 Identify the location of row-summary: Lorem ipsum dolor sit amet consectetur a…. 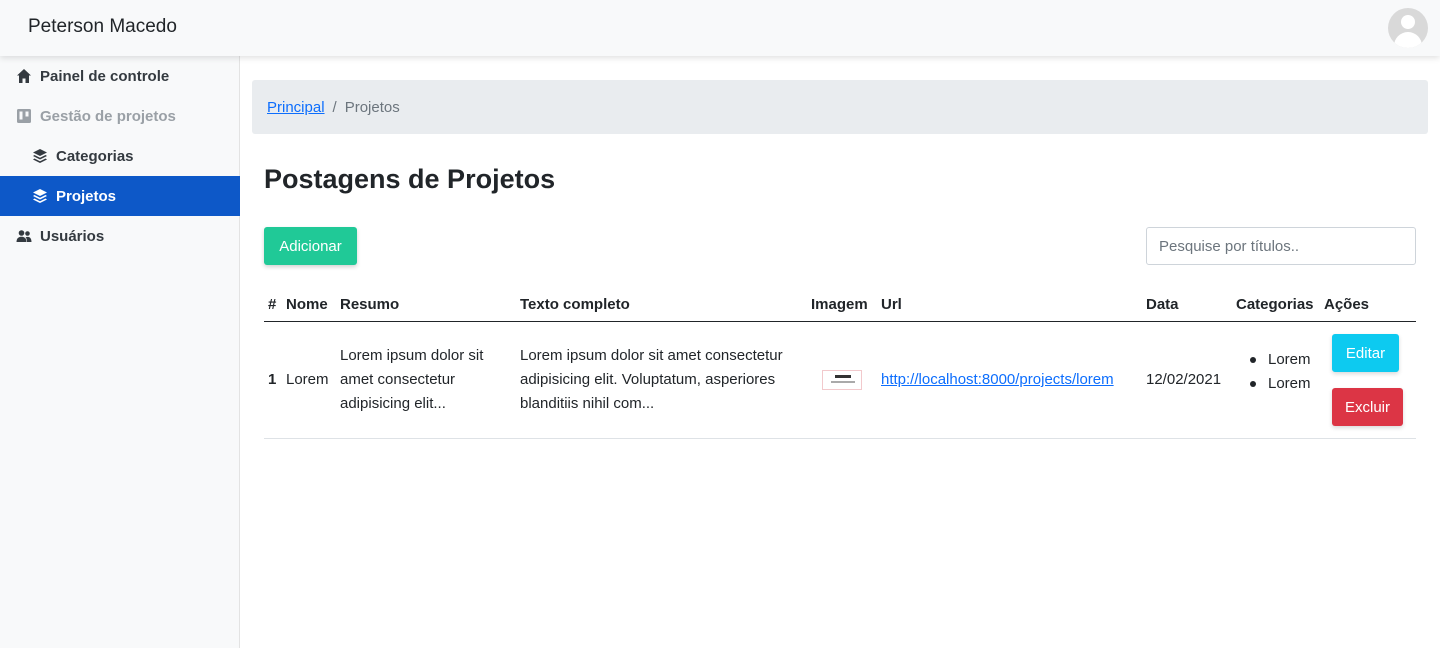
(412, 379).